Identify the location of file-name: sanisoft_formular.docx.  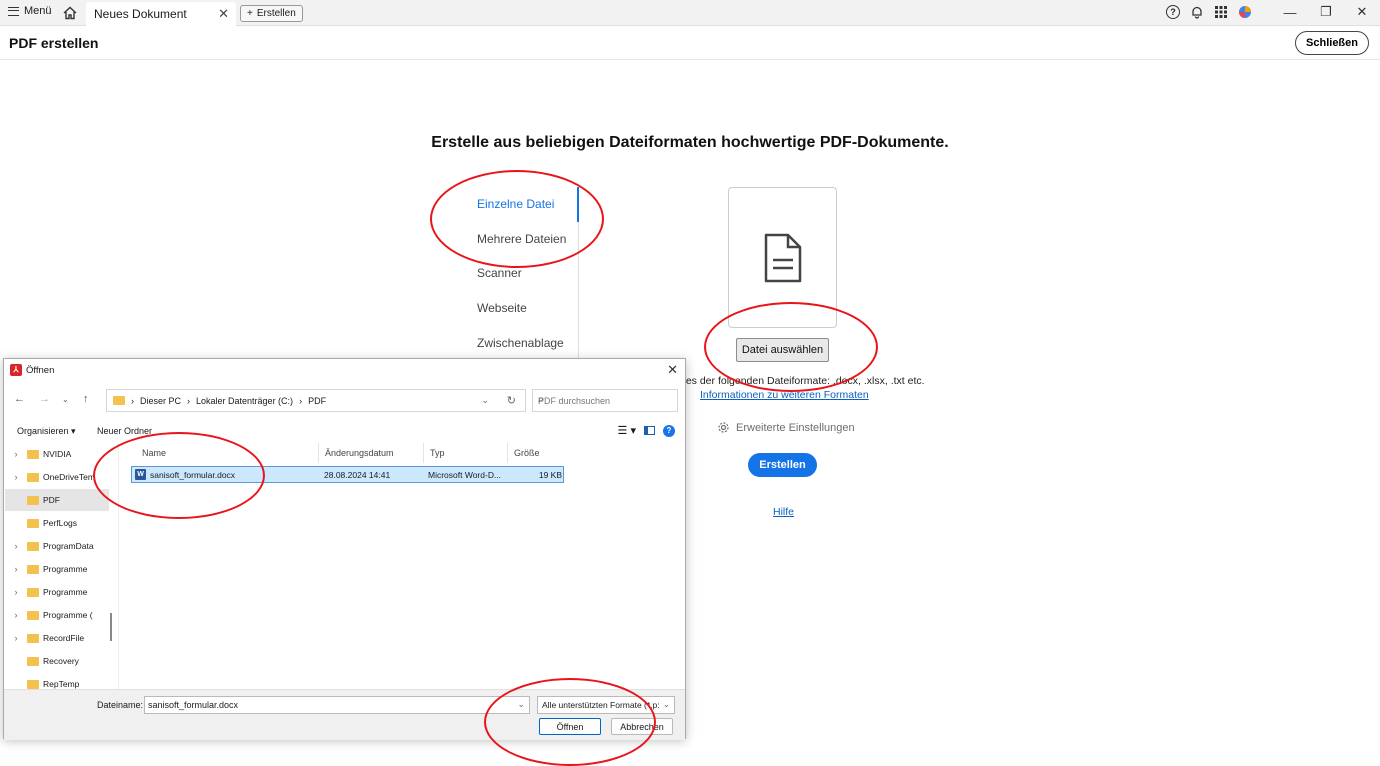
(193, 475).